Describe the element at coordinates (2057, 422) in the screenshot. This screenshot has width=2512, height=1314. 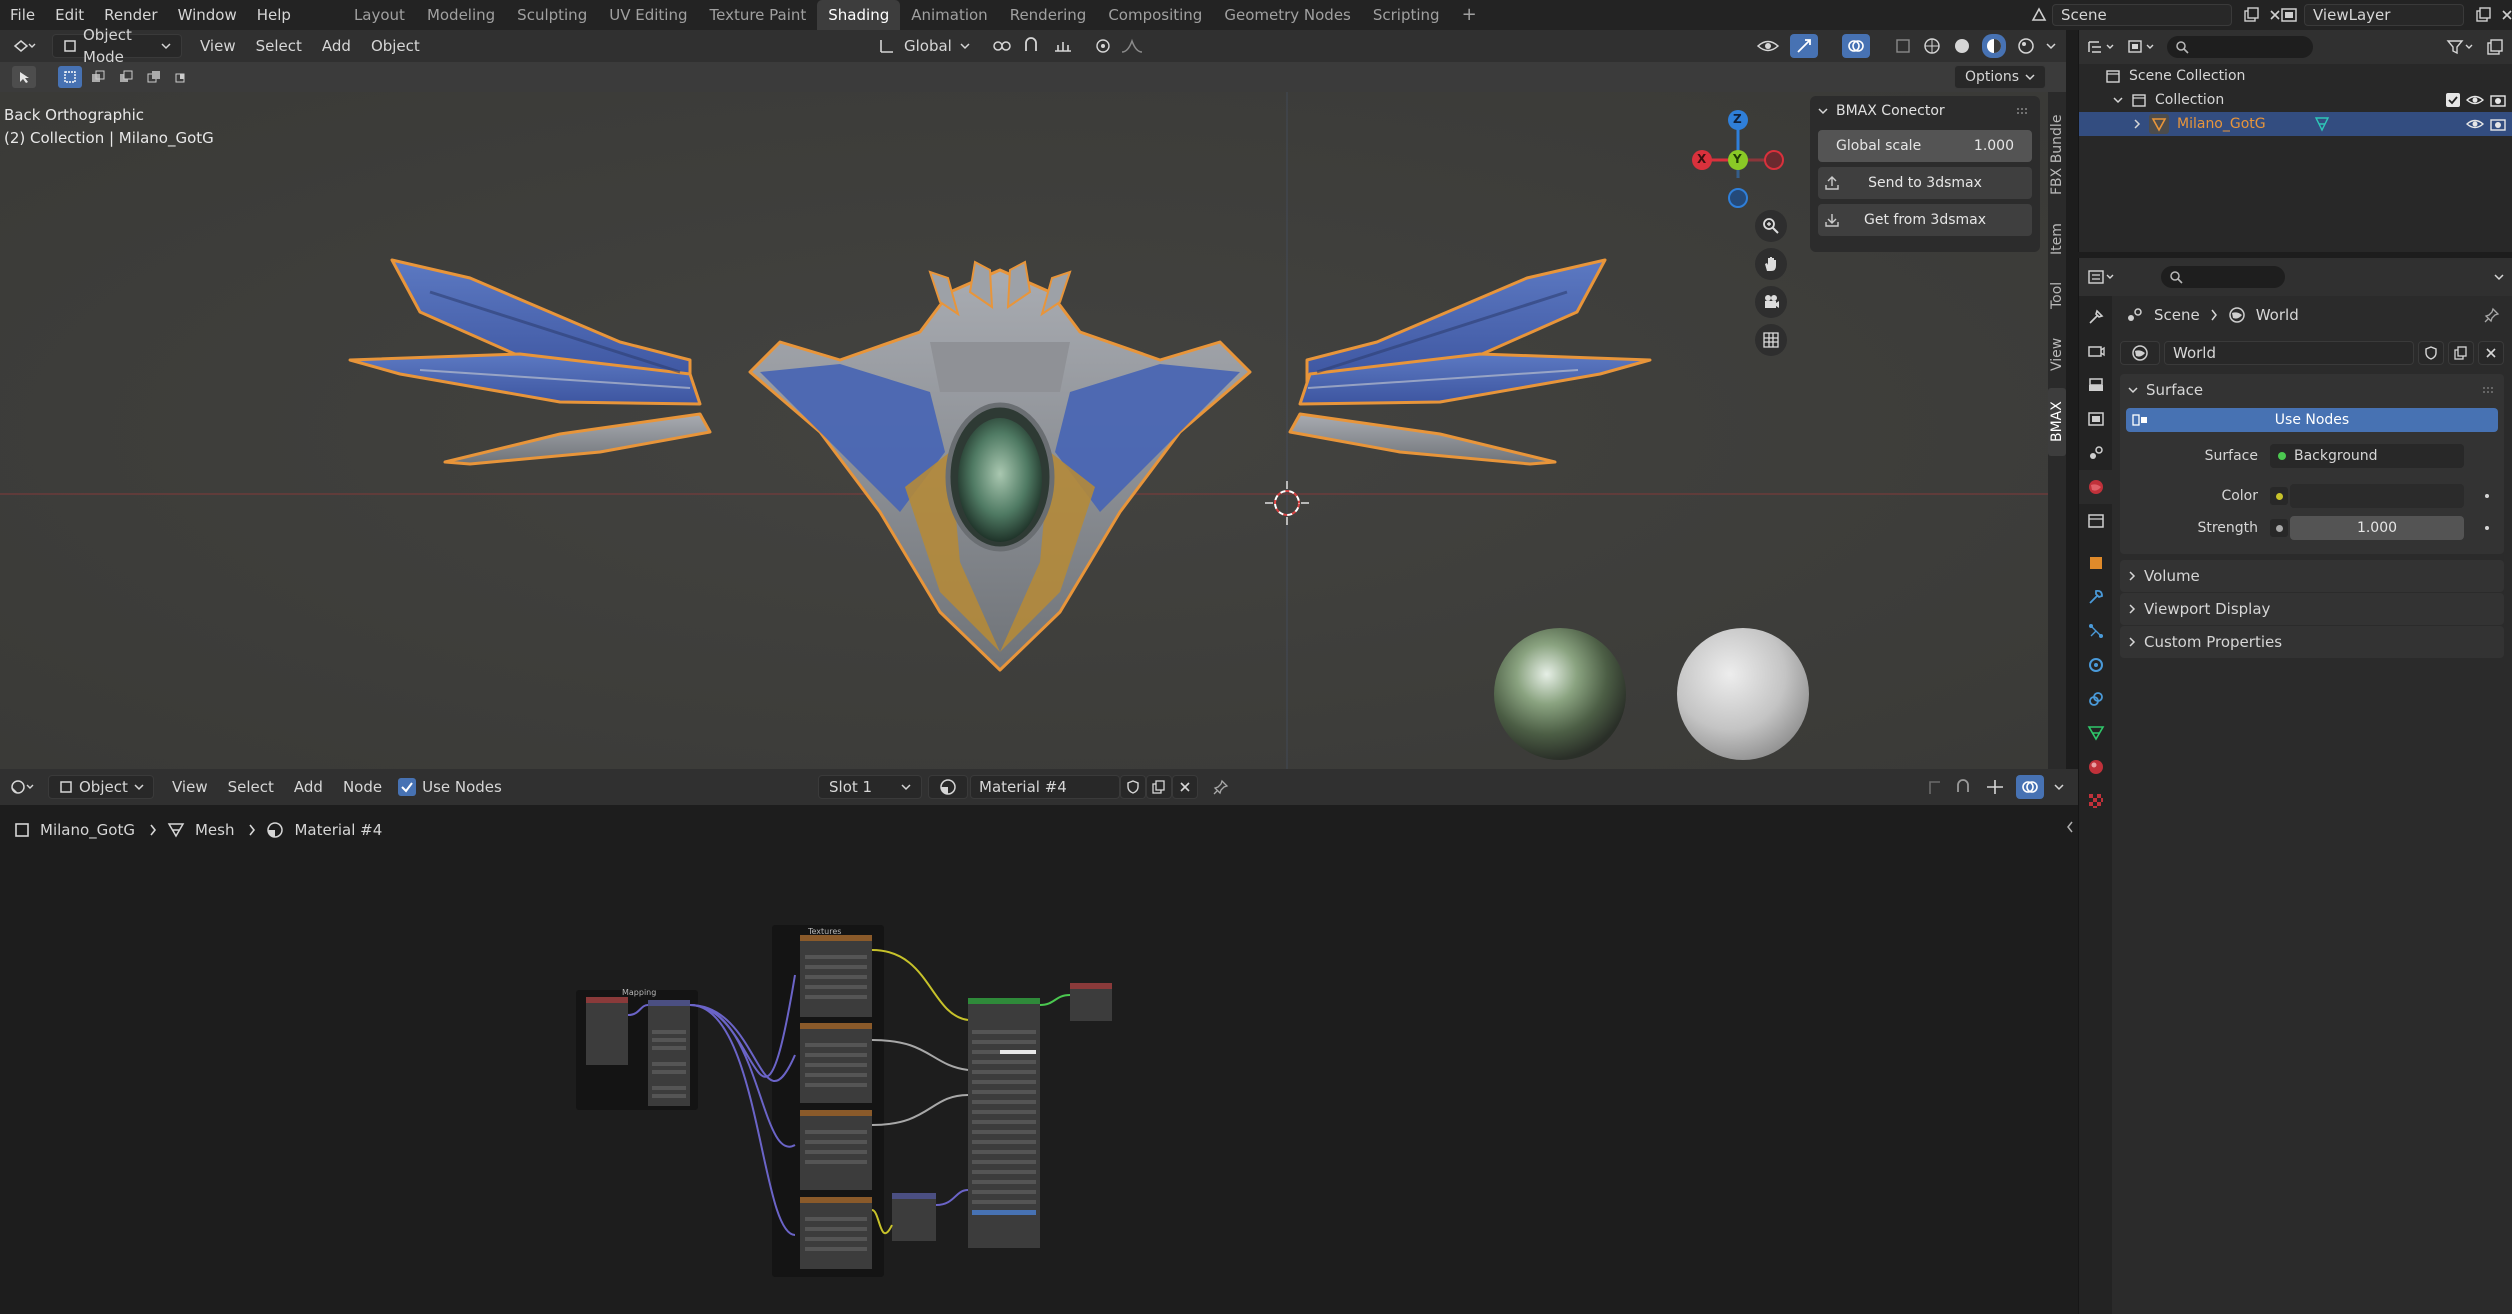
I see `sidebar-tab-bmax: BMAX` at that location.